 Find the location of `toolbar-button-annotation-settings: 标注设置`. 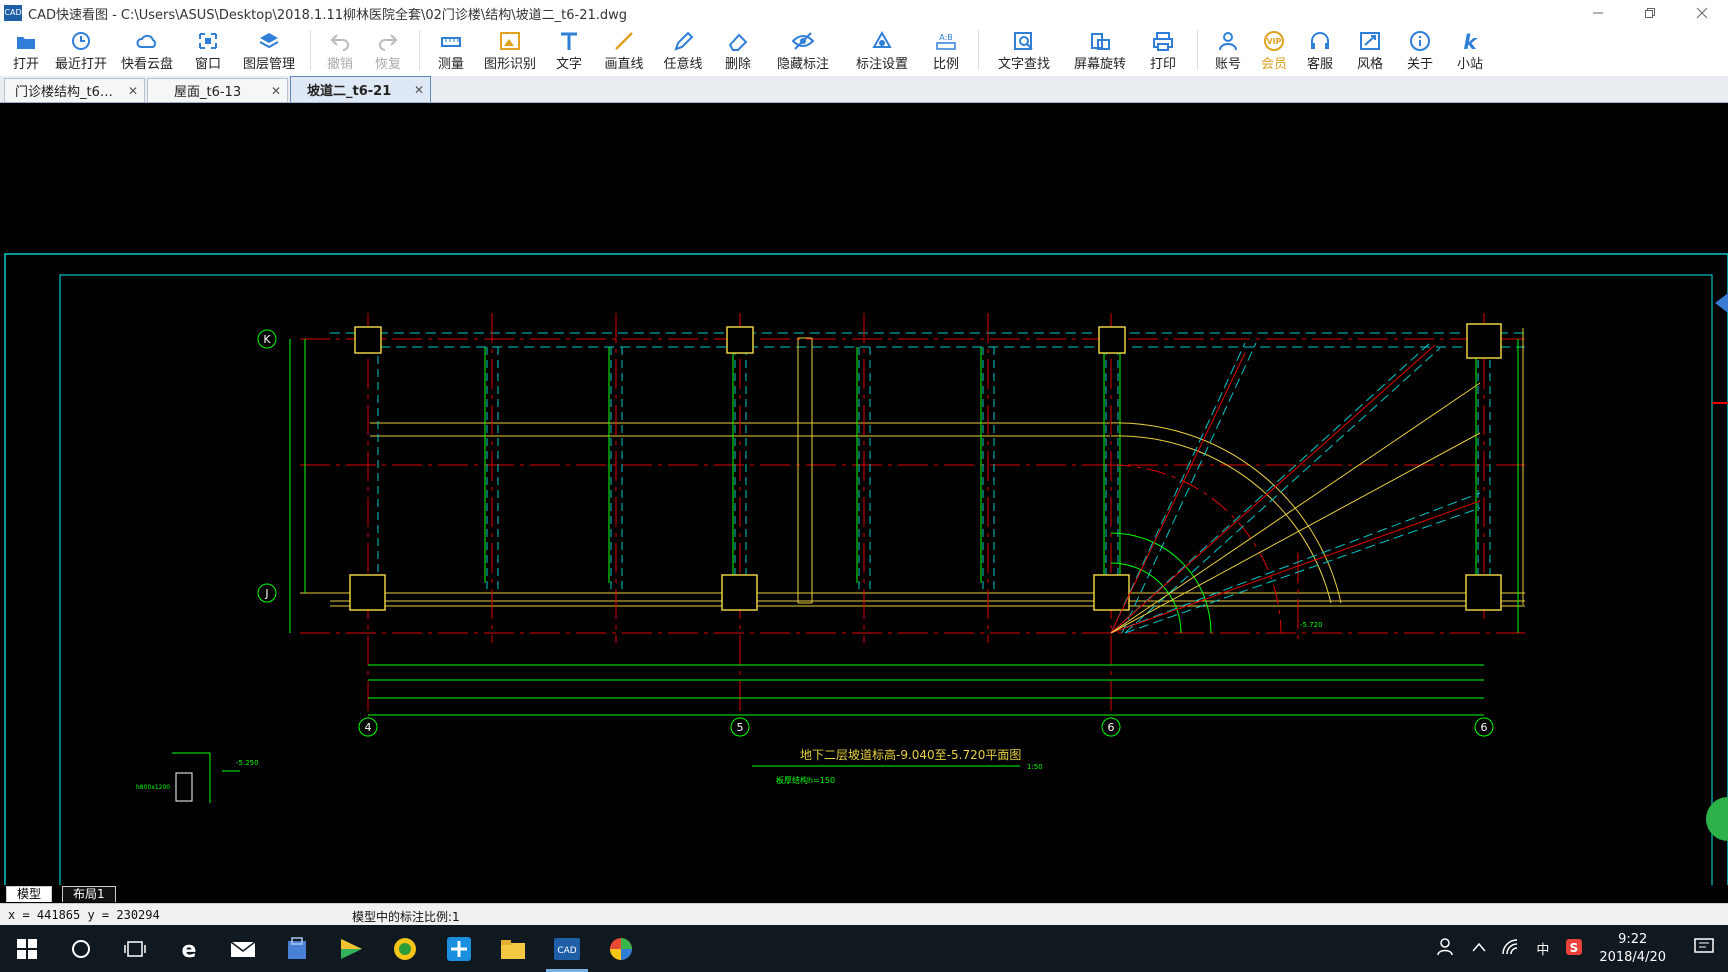

toolbar-button-annotation-settings: 标注设置 is located at coordinates (882, 50).